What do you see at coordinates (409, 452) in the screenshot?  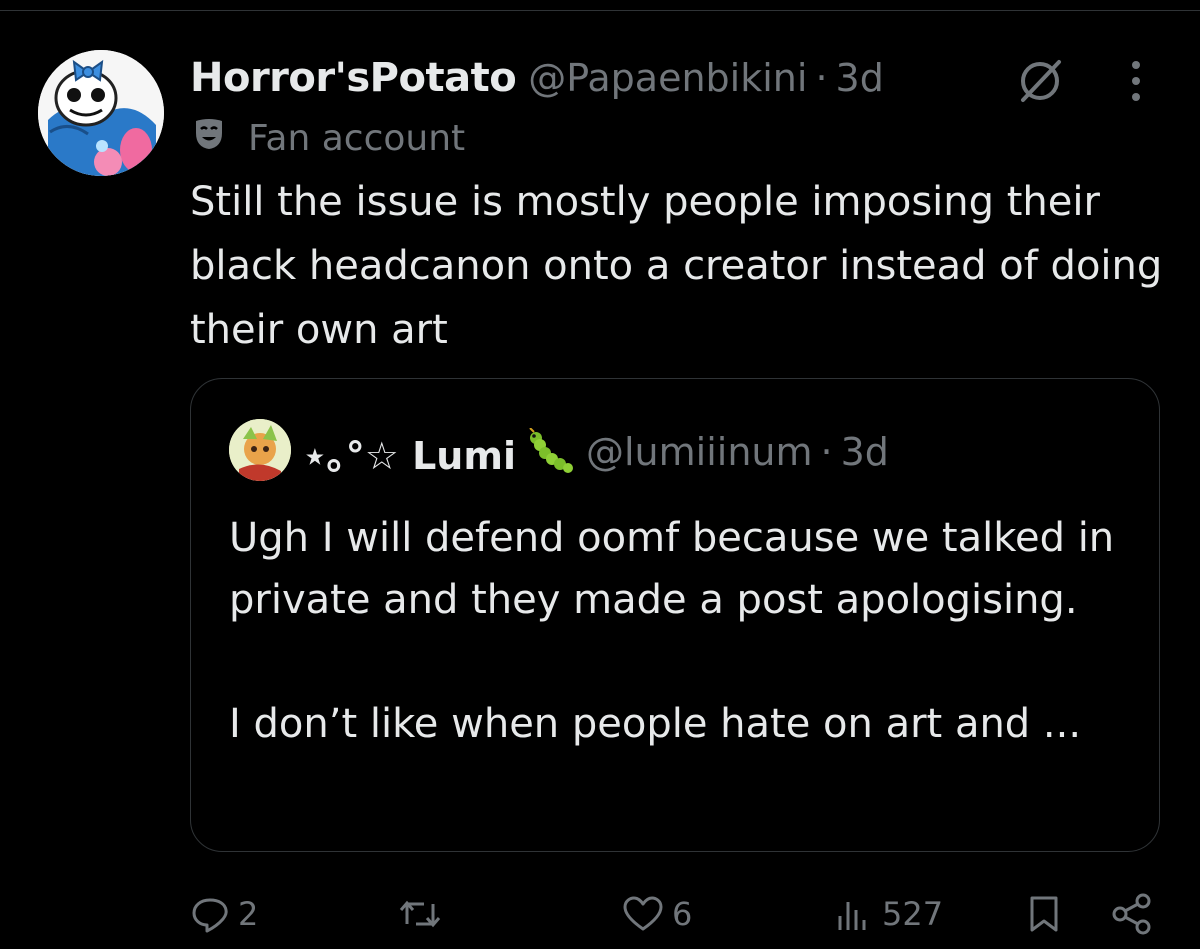 I see `quote-author-name: ⋆｡°☆ Lumi` at bounding box center [409, 452].